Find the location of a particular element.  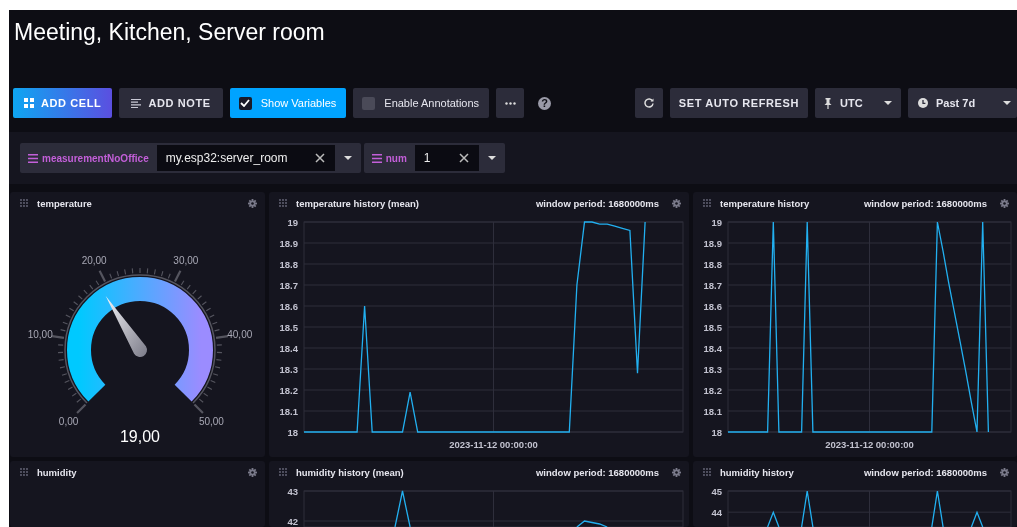

axis-label: 42 is located at coordinates (292, 521).